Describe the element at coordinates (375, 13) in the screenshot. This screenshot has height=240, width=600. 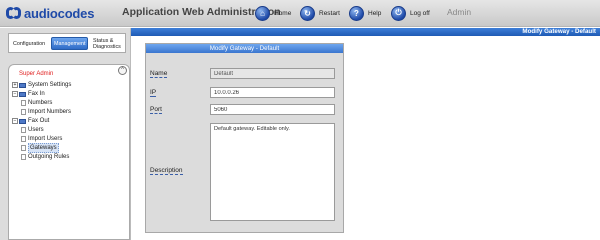
I see `help-label: Help` at that location.